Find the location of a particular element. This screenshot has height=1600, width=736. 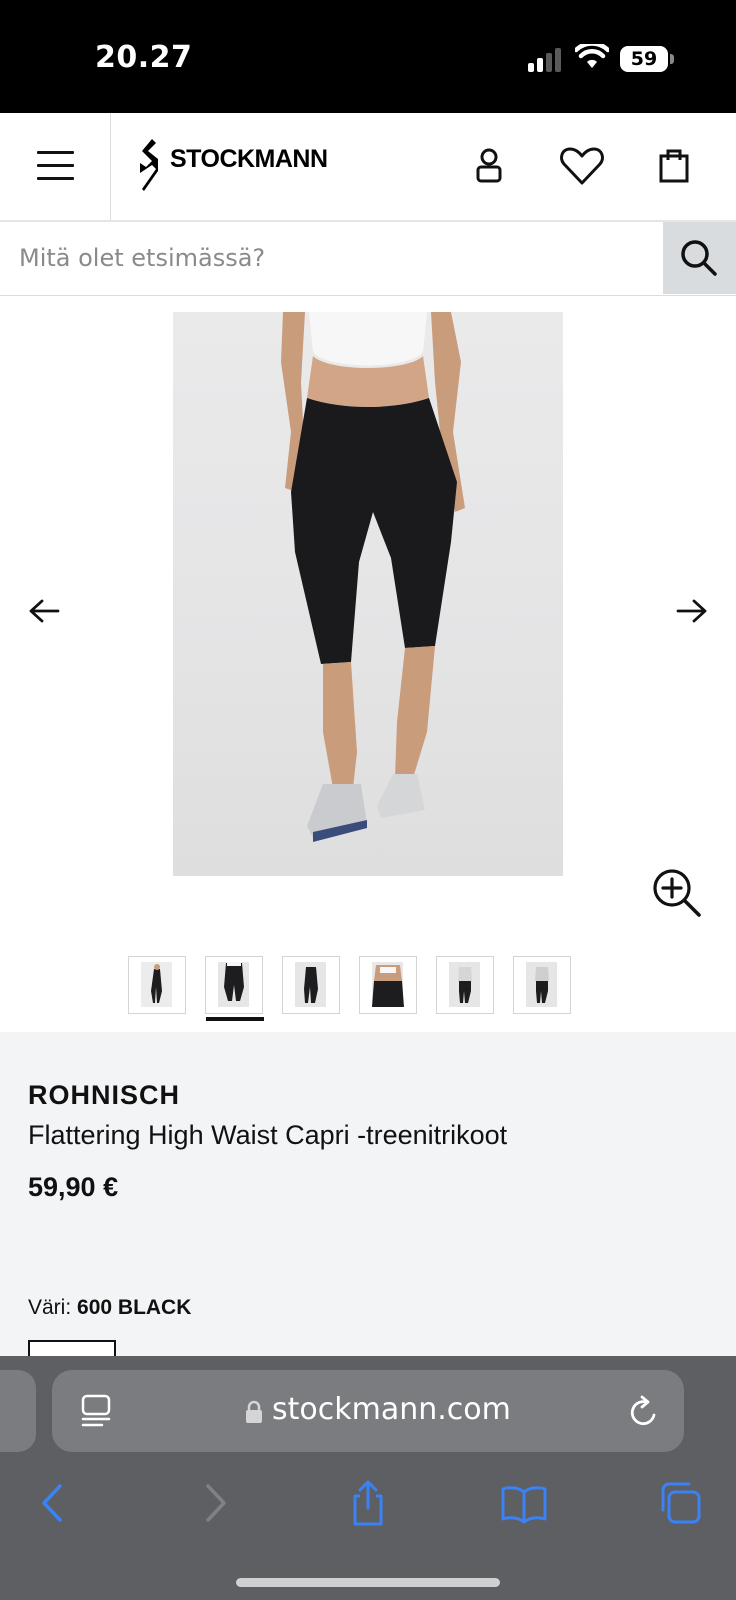

home-indicator is located at coordinates (368, 1582).